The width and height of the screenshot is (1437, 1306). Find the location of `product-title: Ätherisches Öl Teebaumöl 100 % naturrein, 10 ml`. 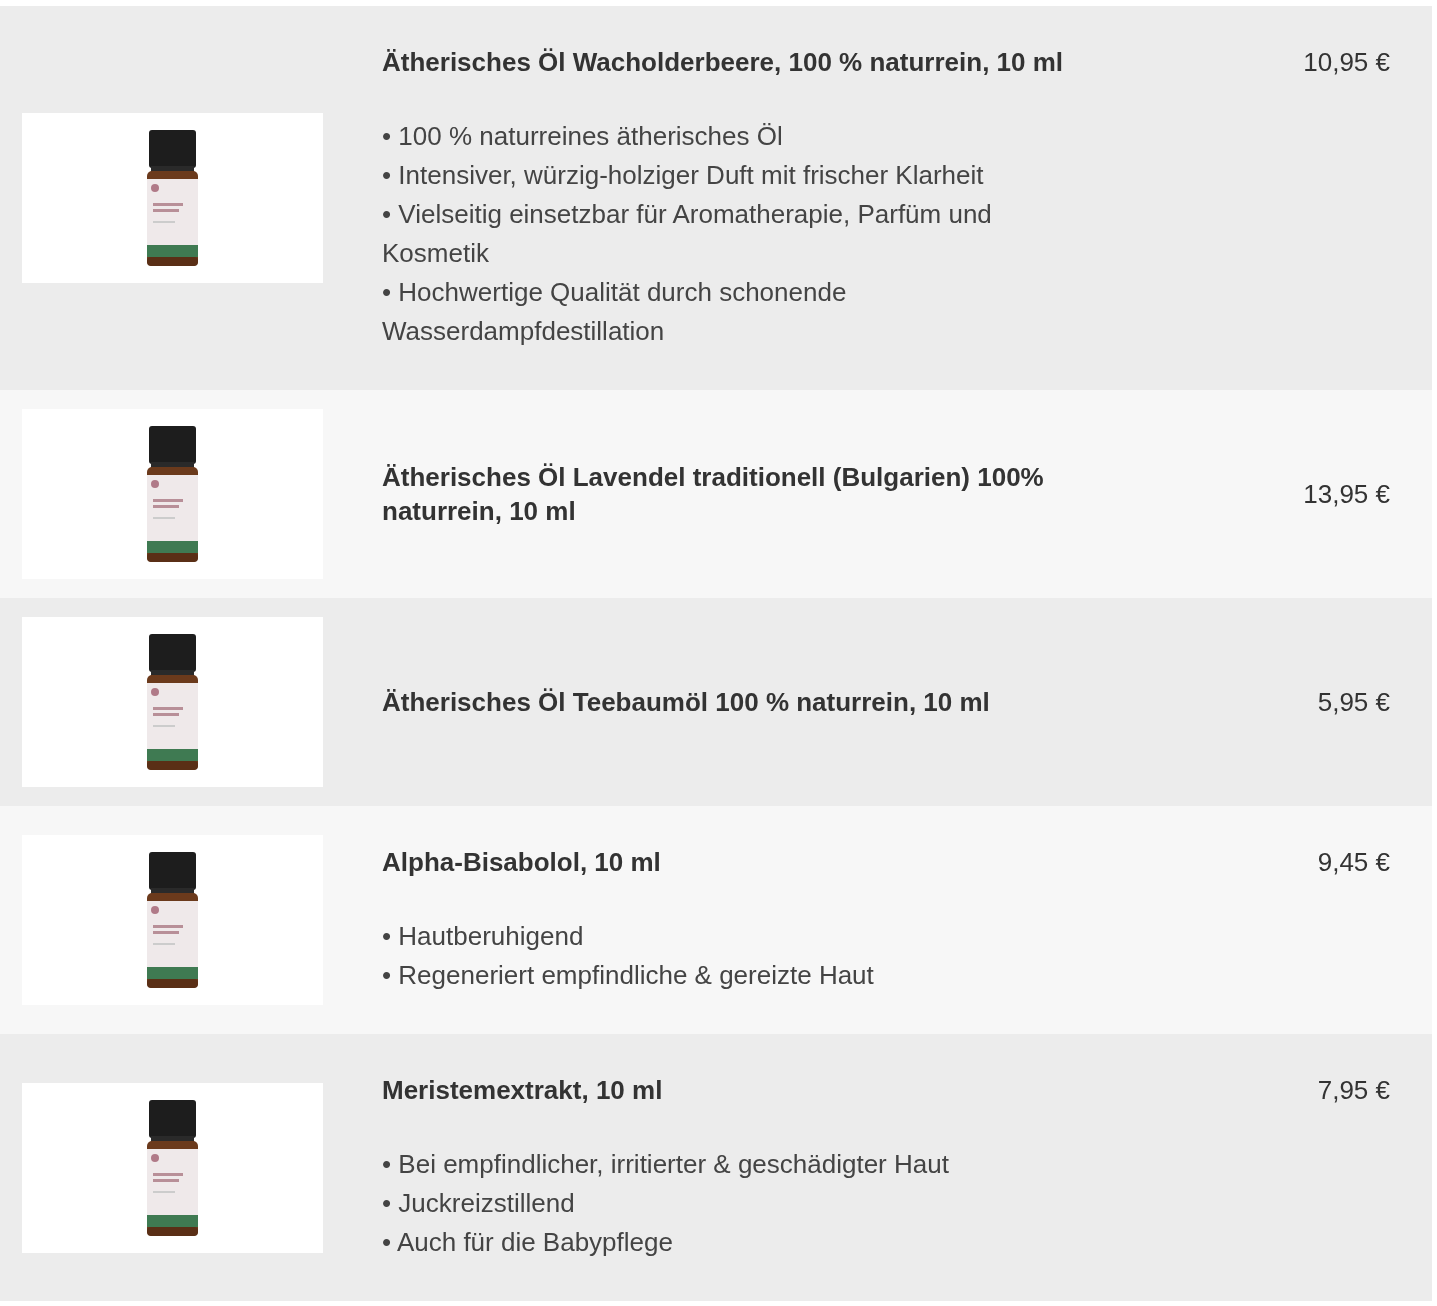

product-title: Ätherisches Öl Teebaumöl 100 % naturrein, 10 ml is located at coordinates (686, 702).